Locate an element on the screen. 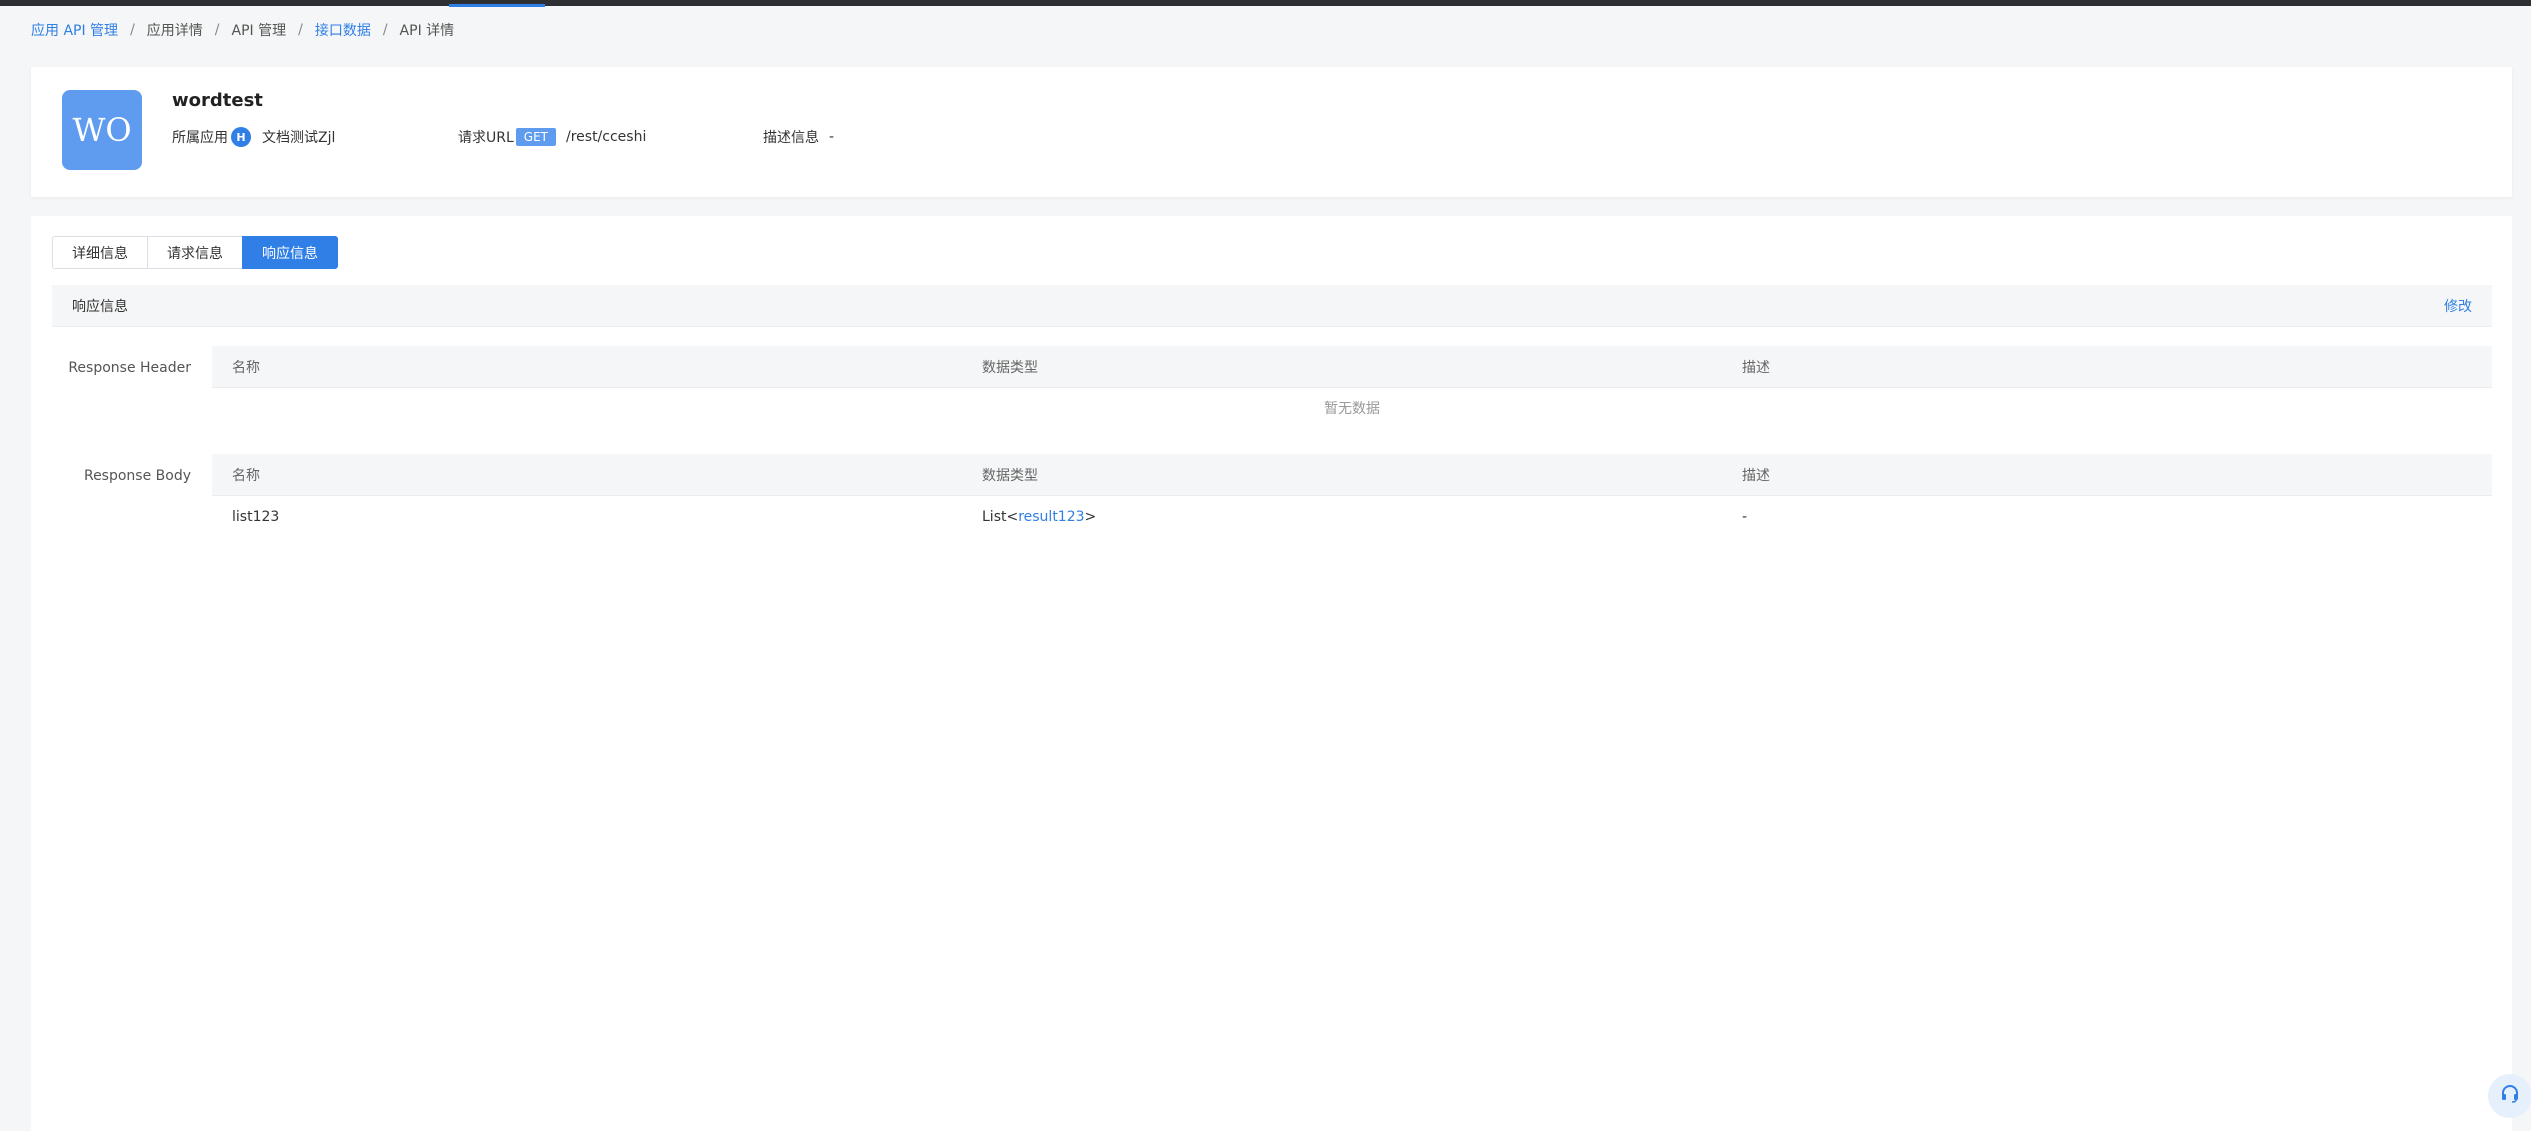 The height and width of the screenshot is (1131, 2531). empty-state: 暂无数据 is located at coordinates (1352, 409).